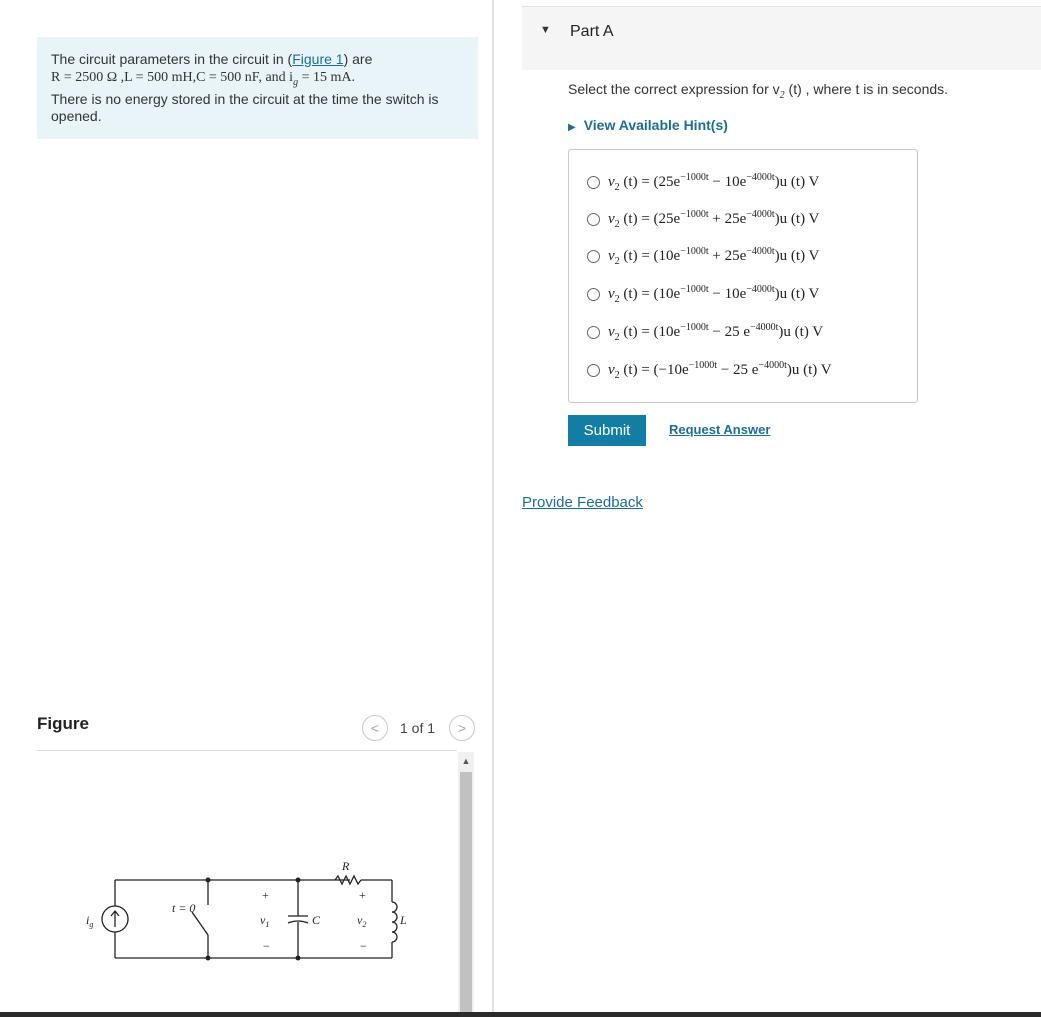  Describe the element at coordinates (317, 59) in the screenshot. I see `figure-link: Figure 1` at that location.